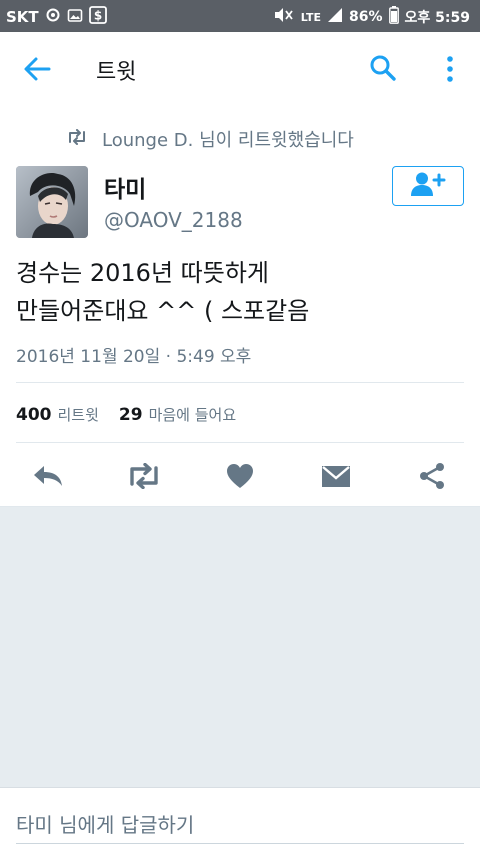 The image size is (480, 853). Describe the element at coordinates (450, 69) in the screenshot. I see `more-vertical-icon` at that location.